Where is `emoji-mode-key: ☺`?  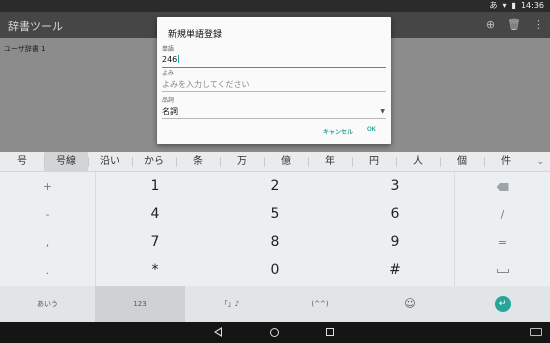
emoji-mode-key: ☺ is located at coordinates (410, 304).